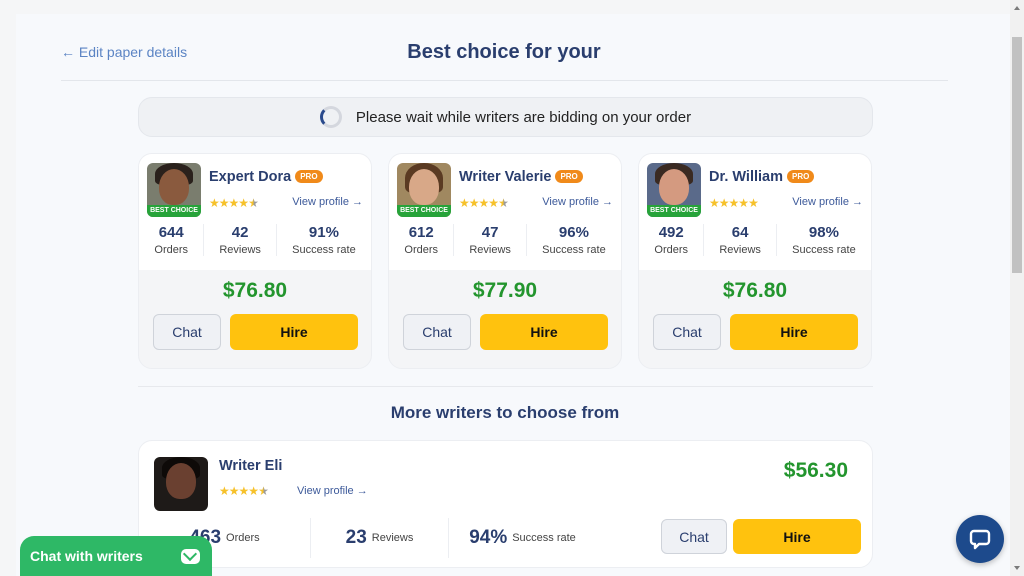 This screenshot has height=576, width=1024. What do you see at coordinates (505, 412) in the screenshot?
I see `more-writers-title: More writers to choose from` at bounding box center [505, 412].